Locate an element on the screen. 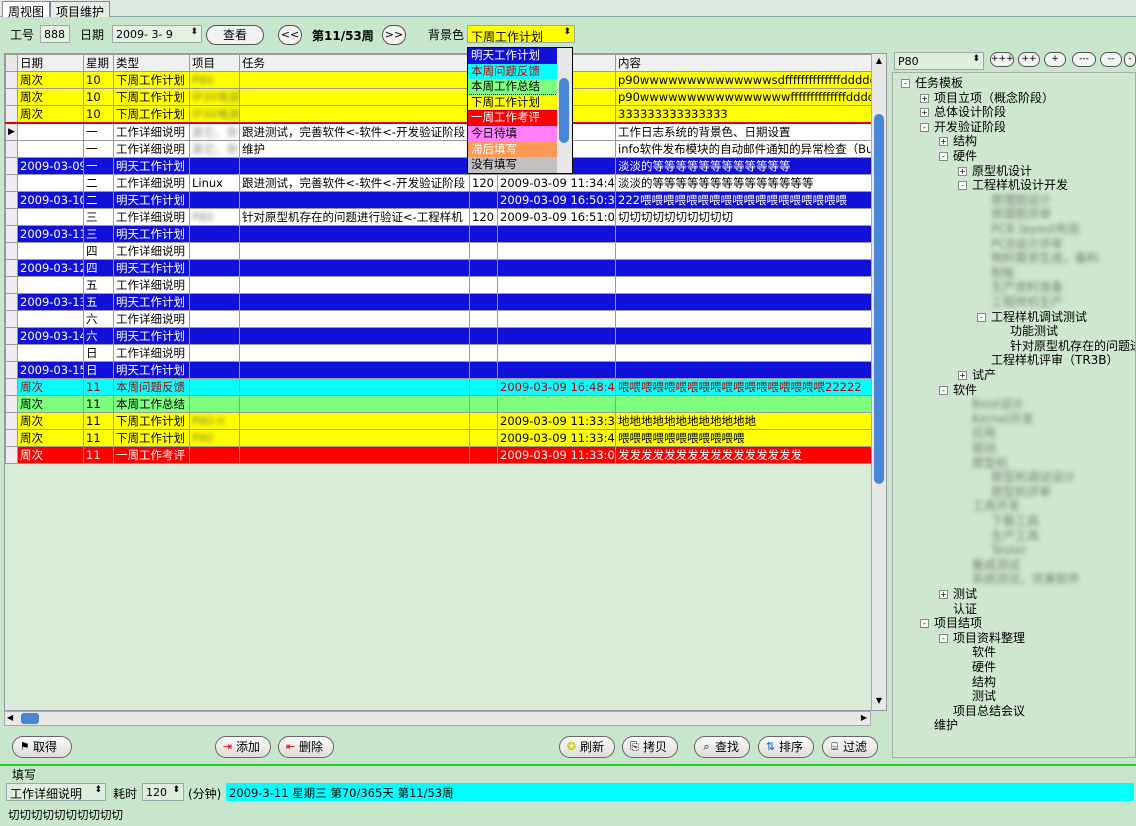 The image size is (1136, 826). cell-type: 下周工作计划 is located at coordinates (151, 421).